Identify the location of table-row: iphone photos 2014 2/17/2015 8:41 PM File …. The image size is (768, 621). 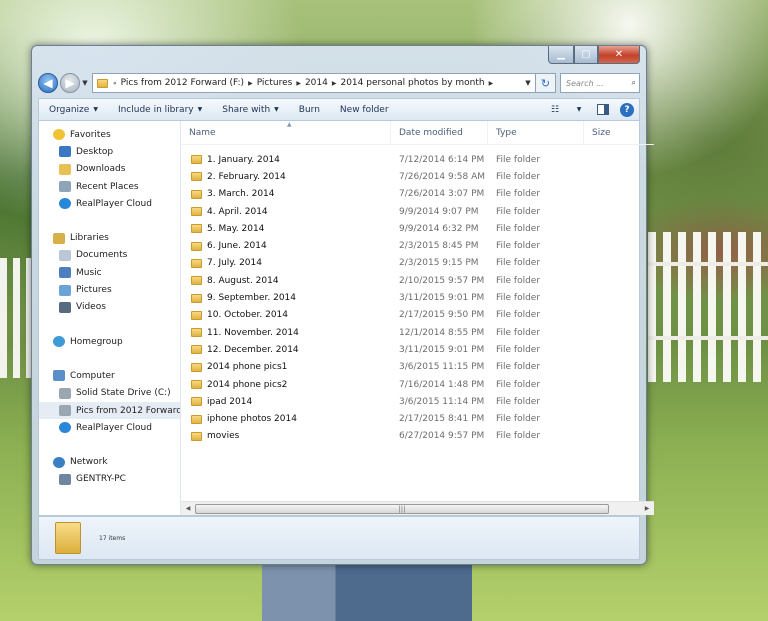
(417, 418).